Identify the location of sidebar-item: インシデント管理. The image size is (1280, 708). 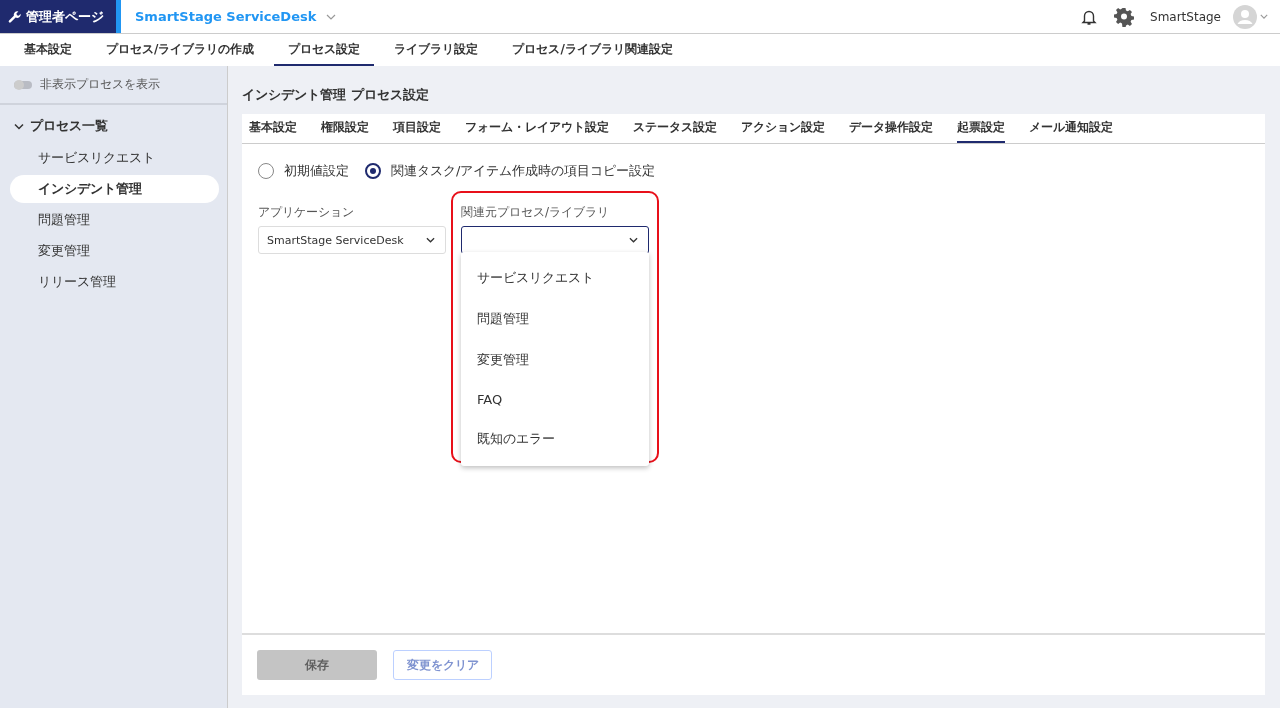
(114, 189).